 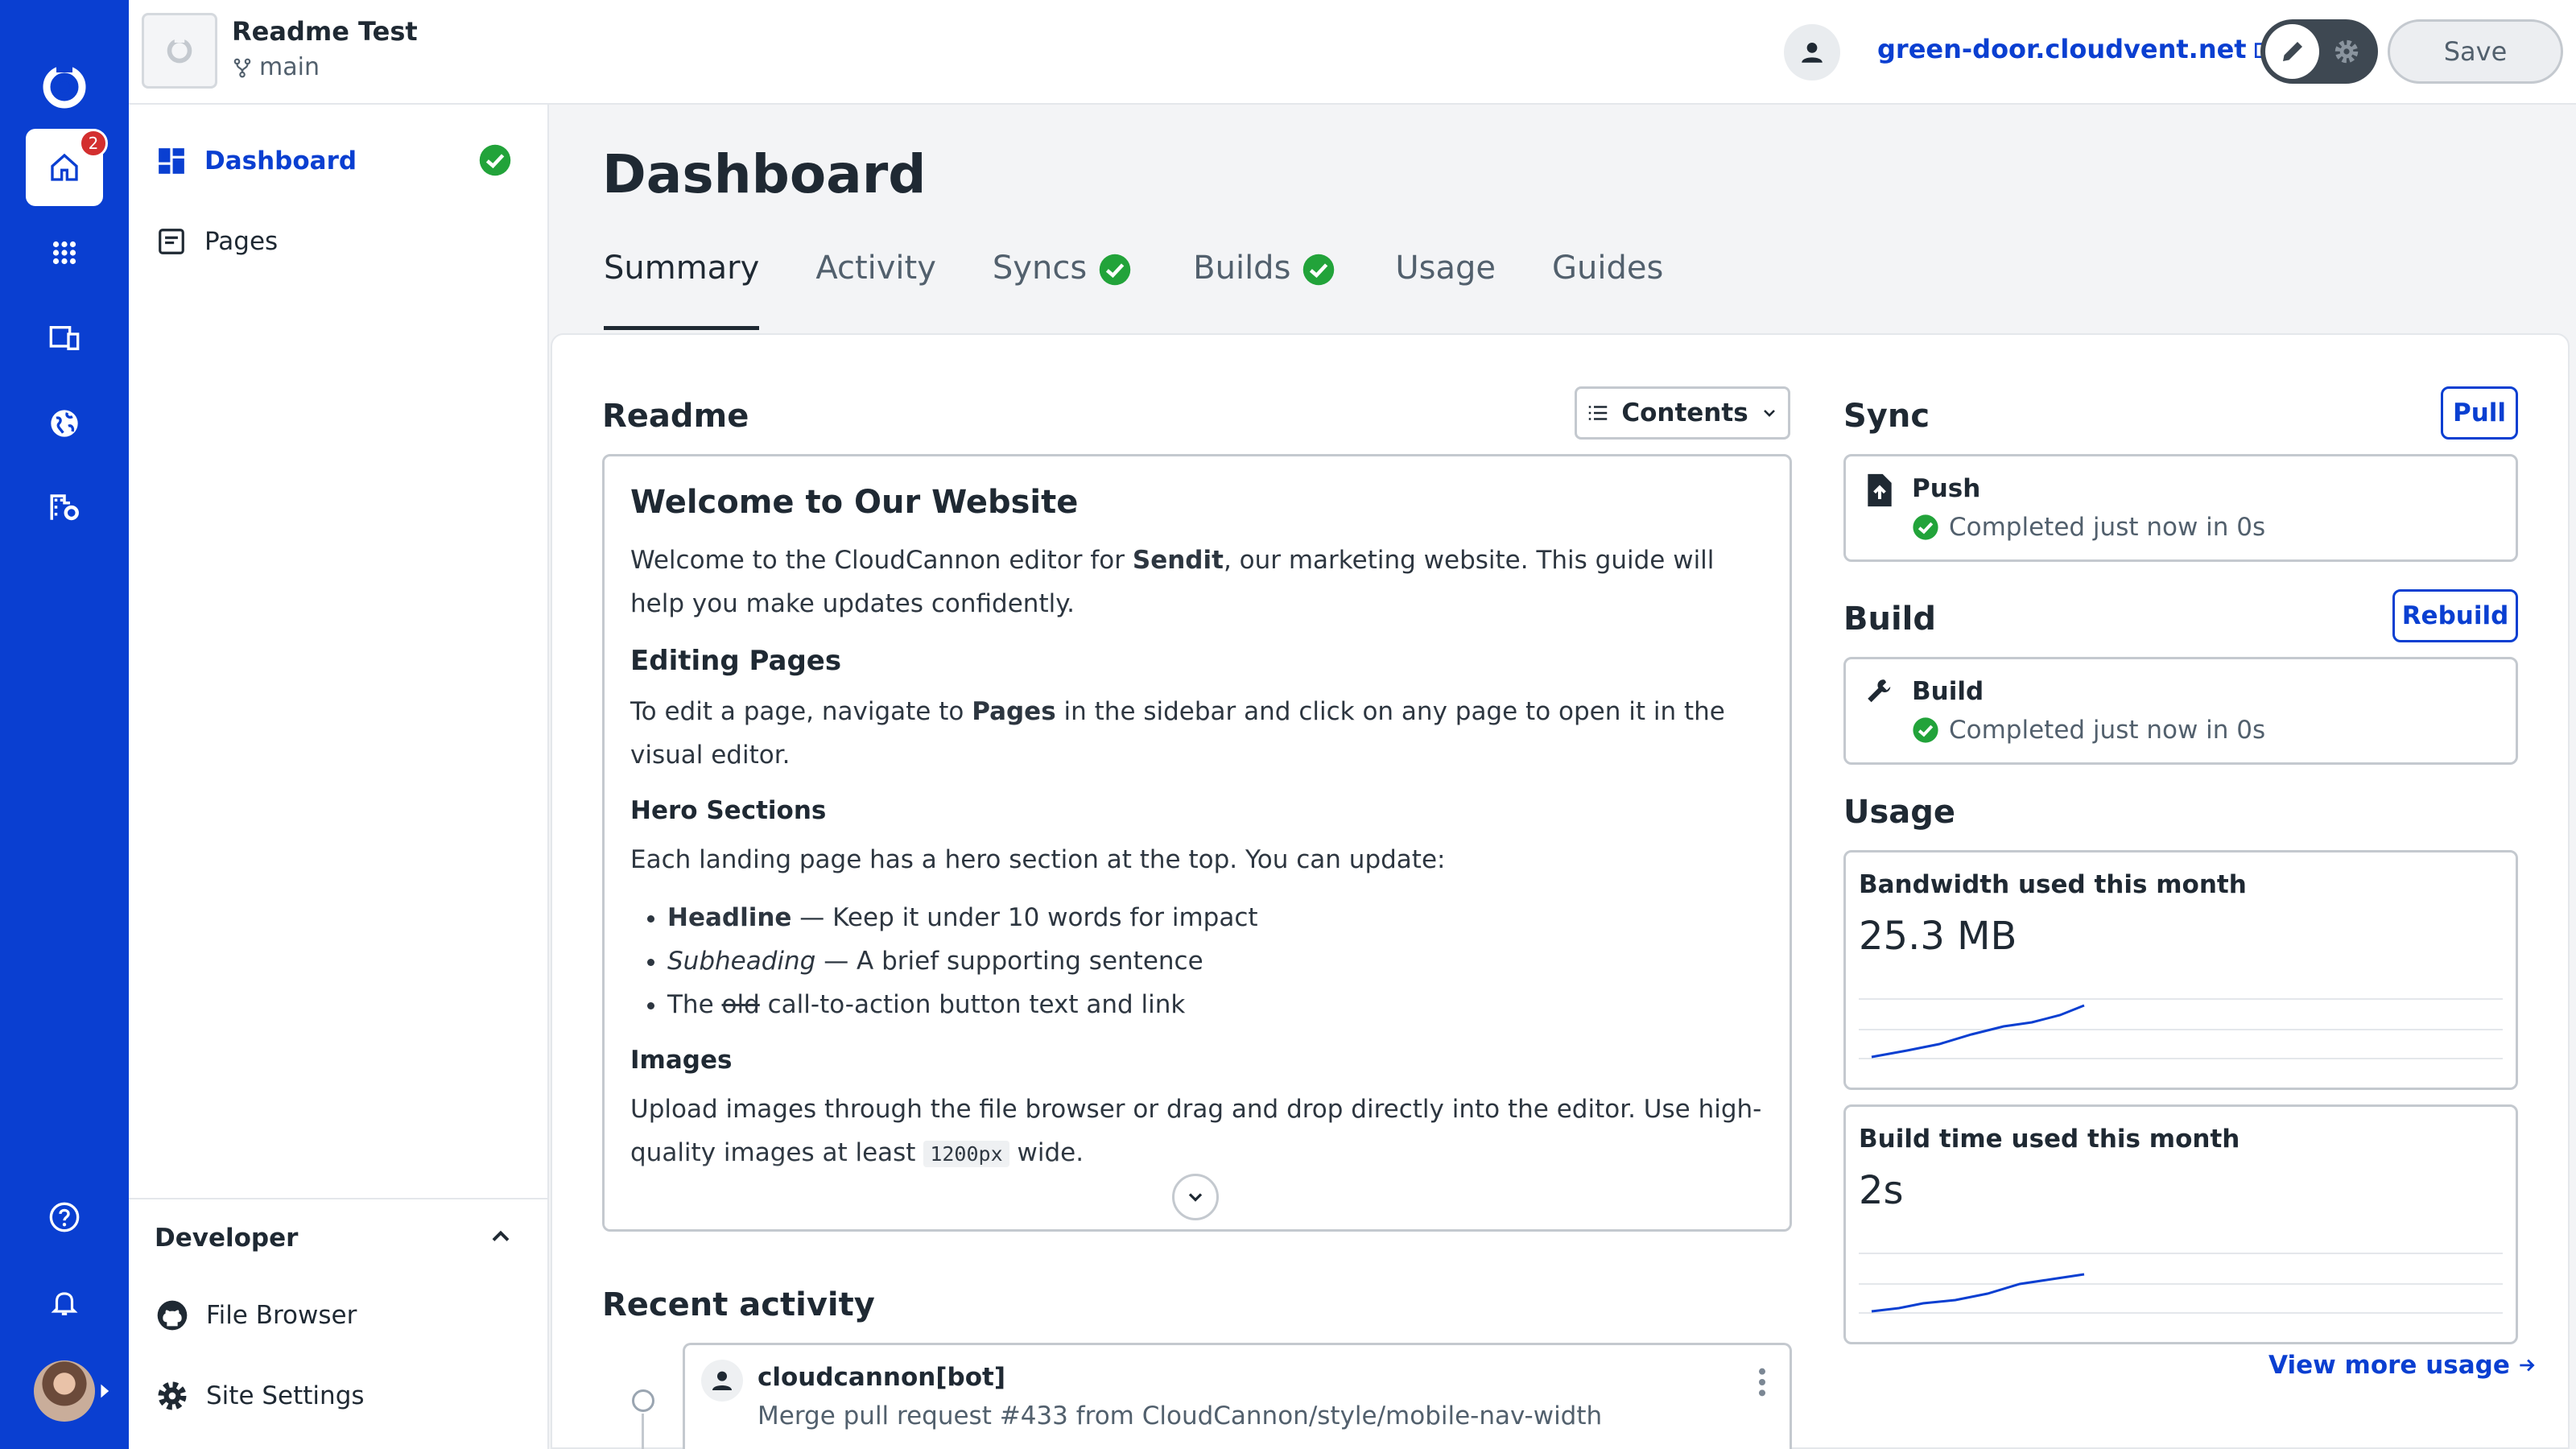 I want to click on rail-globe-button, so click(x=64, y=423).